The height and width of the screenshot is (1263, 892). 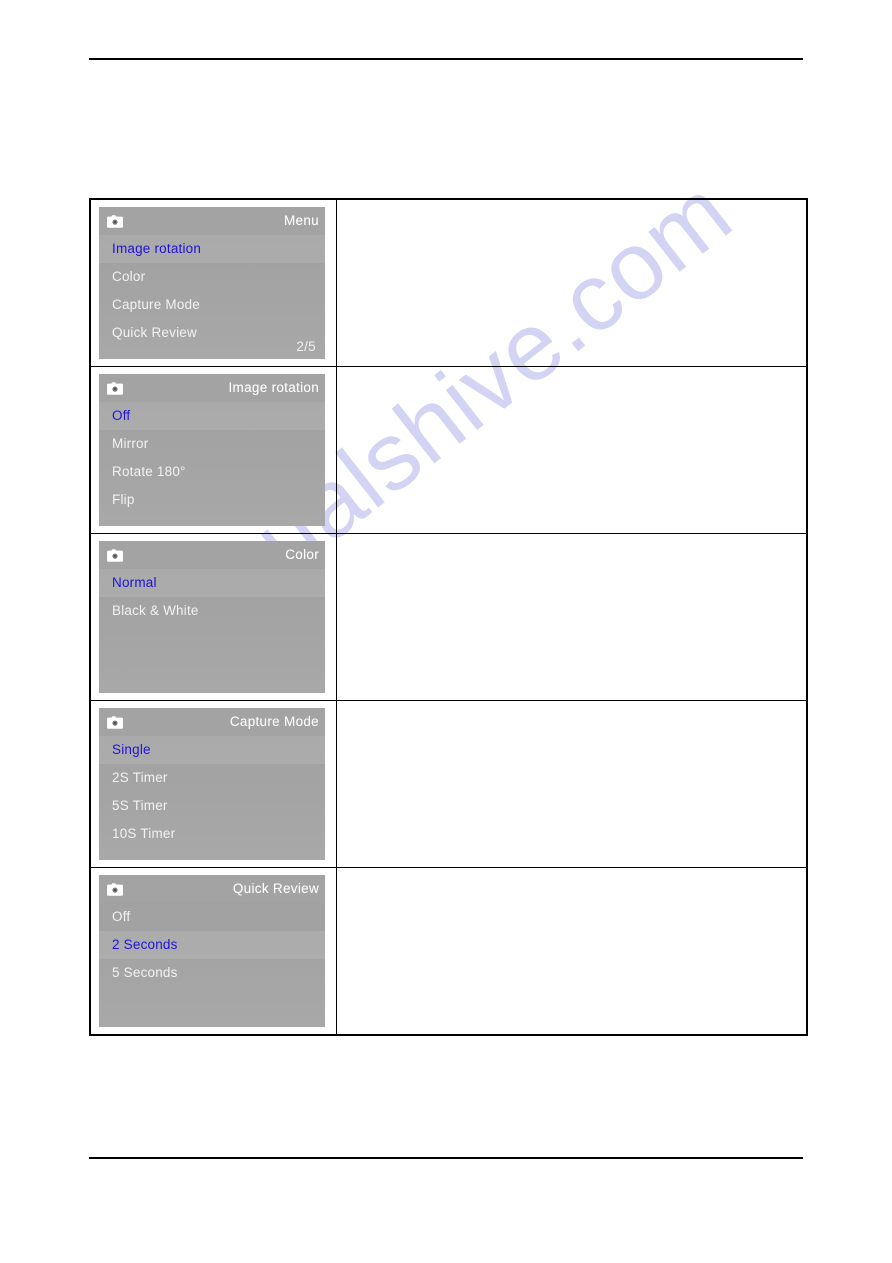 What do you see at coordinates (212, 388) in the screenshot?
I see `lcd-header: Image rotation` at bounding box center [212, 388].